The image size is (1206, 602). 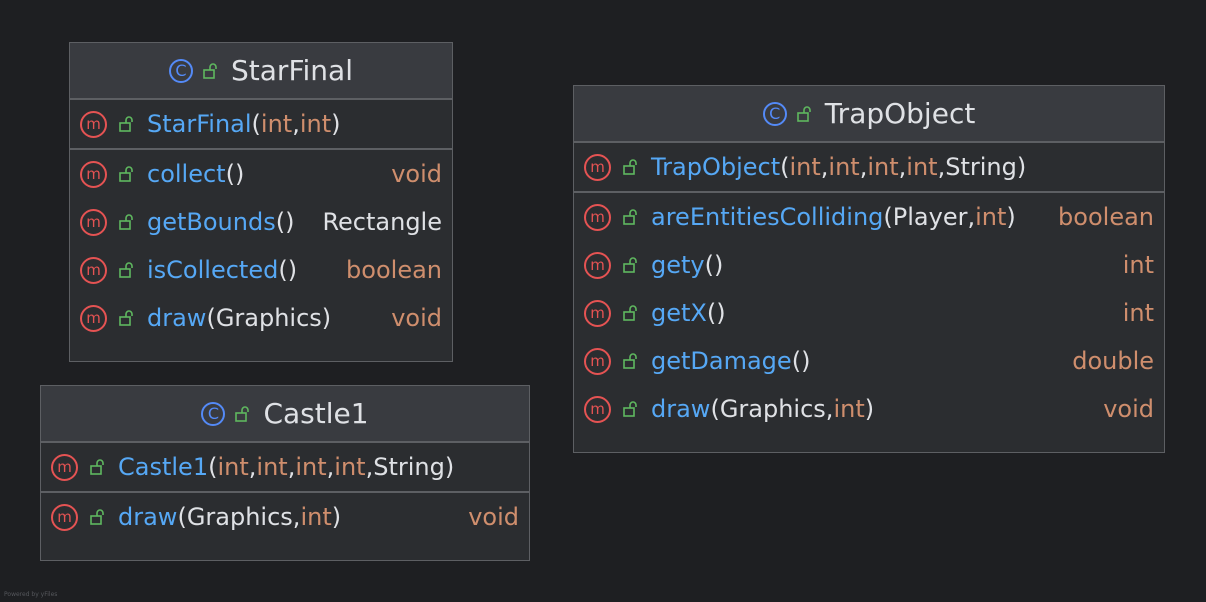 What do you see at coordinates (163, 467) in the screenshot?
I see `member-name: Castle1` at bounding box center [163, 467].